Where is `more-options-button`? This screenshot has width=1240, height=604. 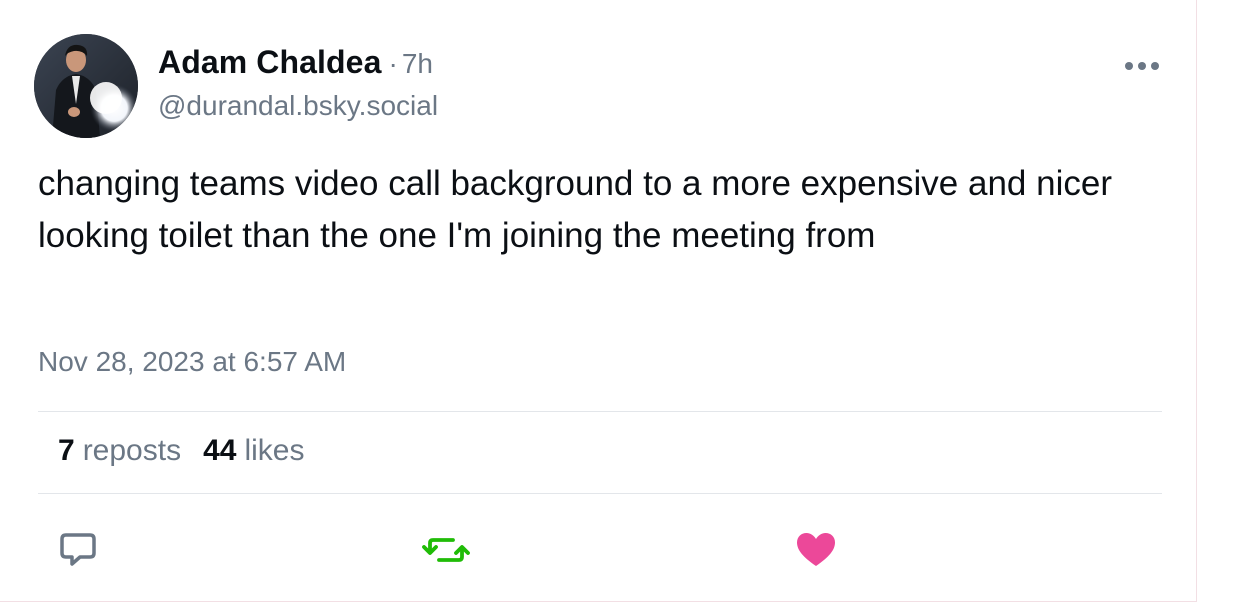
more-options-button is located at coordinates (1142, 66).